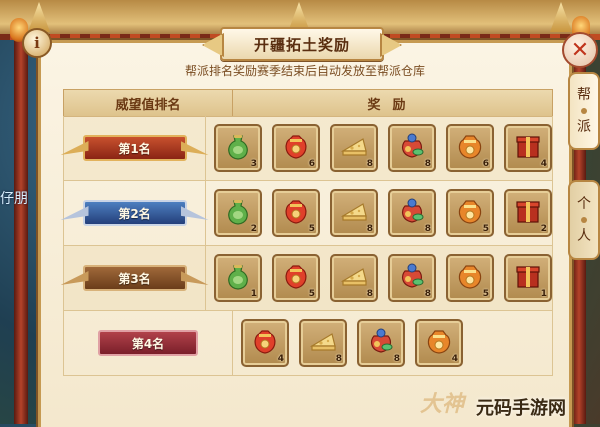 The height and width of the screenshot is (427, 600). I want to click on panel-title: 开疆拓土奖励, so click(302, 44).